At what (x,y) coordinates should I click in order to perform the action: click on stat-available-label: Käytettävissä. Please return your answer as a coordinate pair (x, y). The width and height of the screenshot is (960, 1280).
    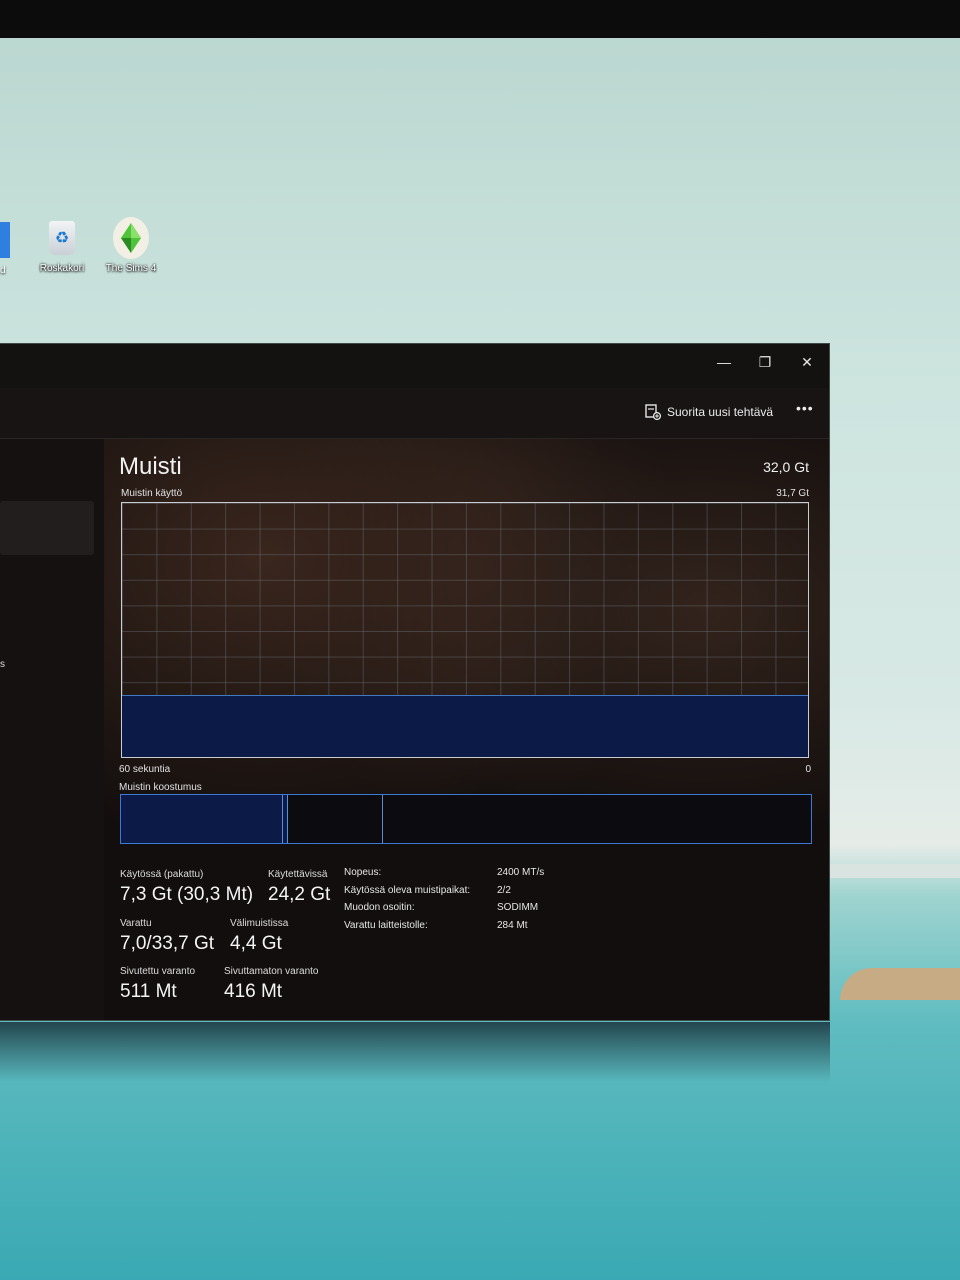
    Looking at the image, I should click on (298, 874).